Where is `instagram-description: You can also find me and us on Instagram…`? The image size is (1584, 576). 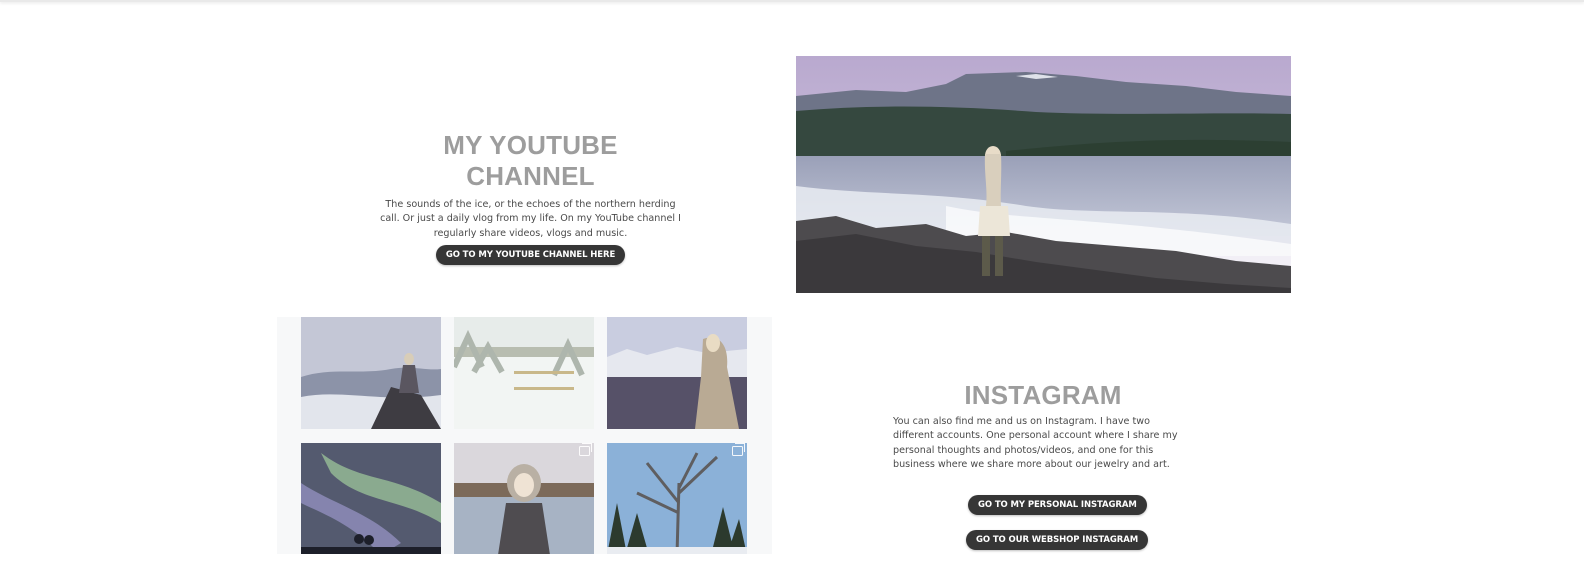
instagram-description: You can also find me and us on Instagram… is located at coordinates (1035, 443).